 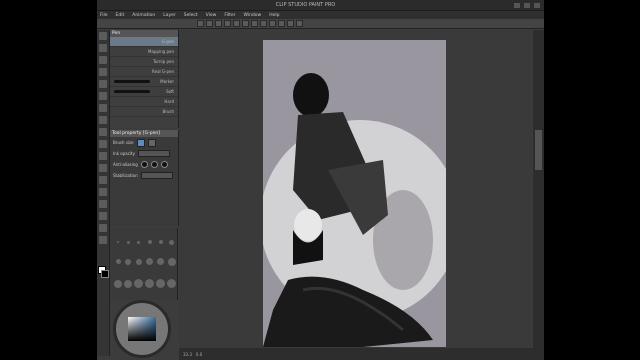 What do you see at coordinates (537, 5) in the screenshot?
I see `close-icon` at bounding box center [537, 5].